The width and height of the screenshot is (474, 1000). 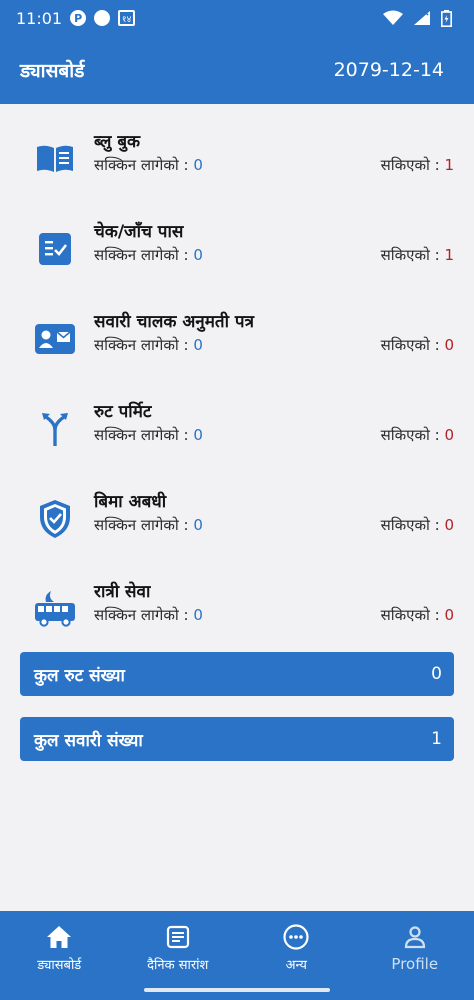 I want to click on list-item-night-service: रात्री सेवा सक्किन लागेको : 0 सकिएको : 0, so click(x=237, y=613).